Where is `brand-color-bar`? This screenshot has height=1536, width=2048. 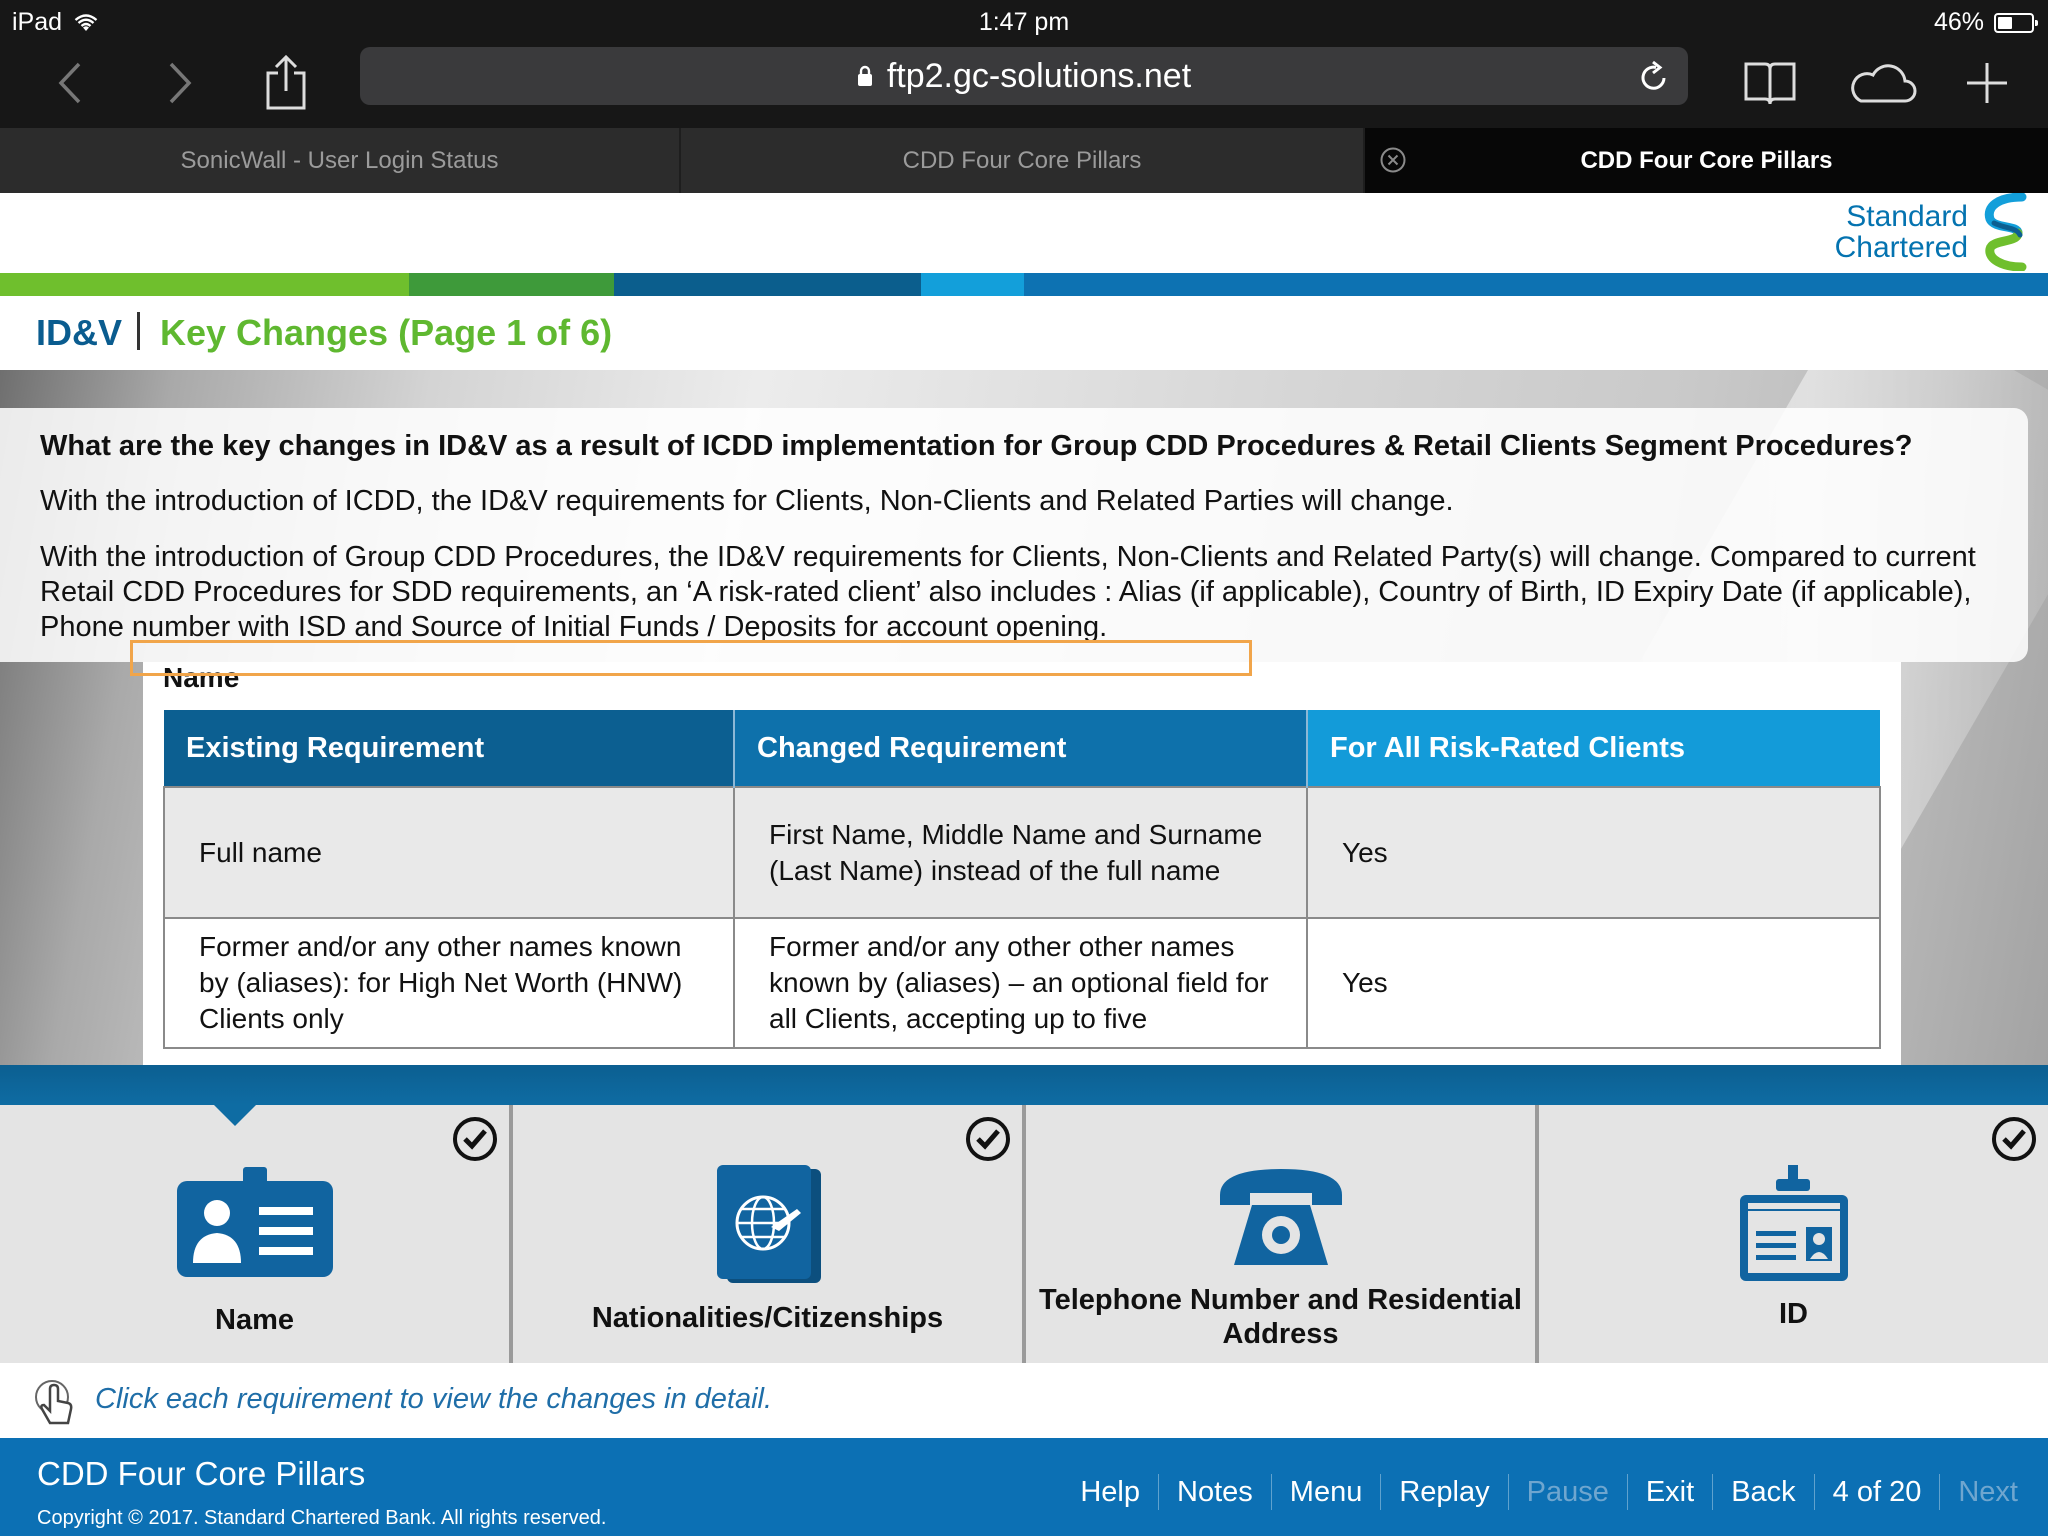
brand-color-bar is located at coordinates (1024, 284).